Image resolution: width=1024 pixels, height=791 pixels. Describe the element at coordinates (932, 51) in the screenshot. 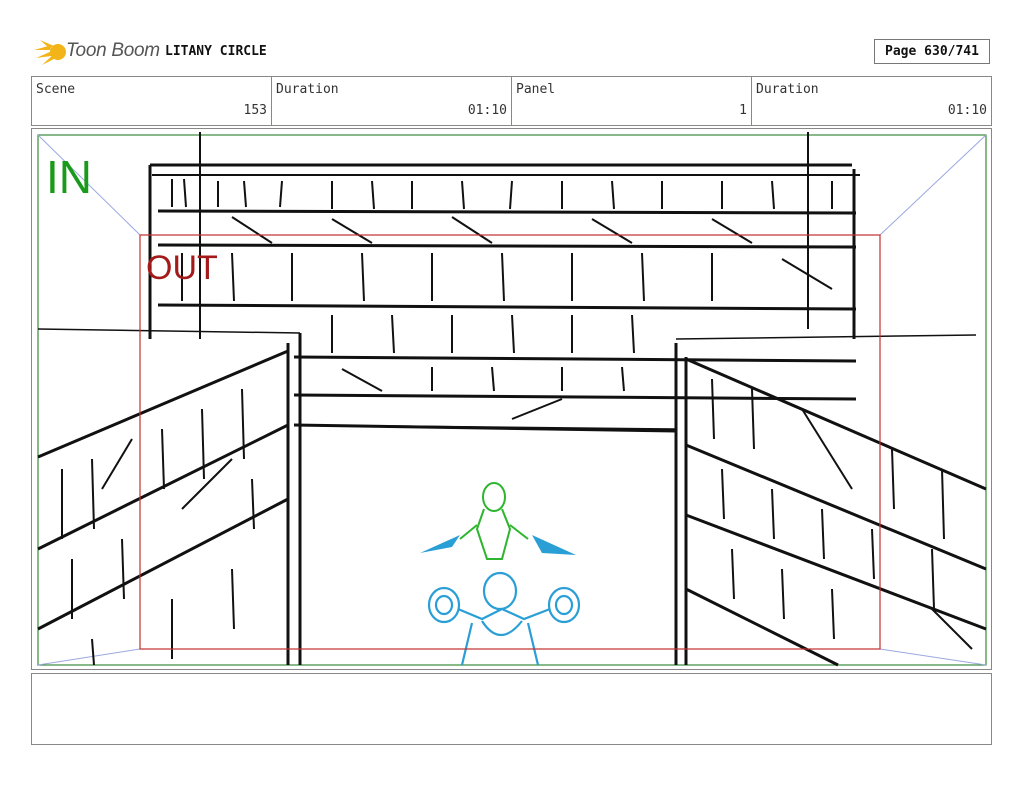

I see `page-number: Page 630/741` at that location.